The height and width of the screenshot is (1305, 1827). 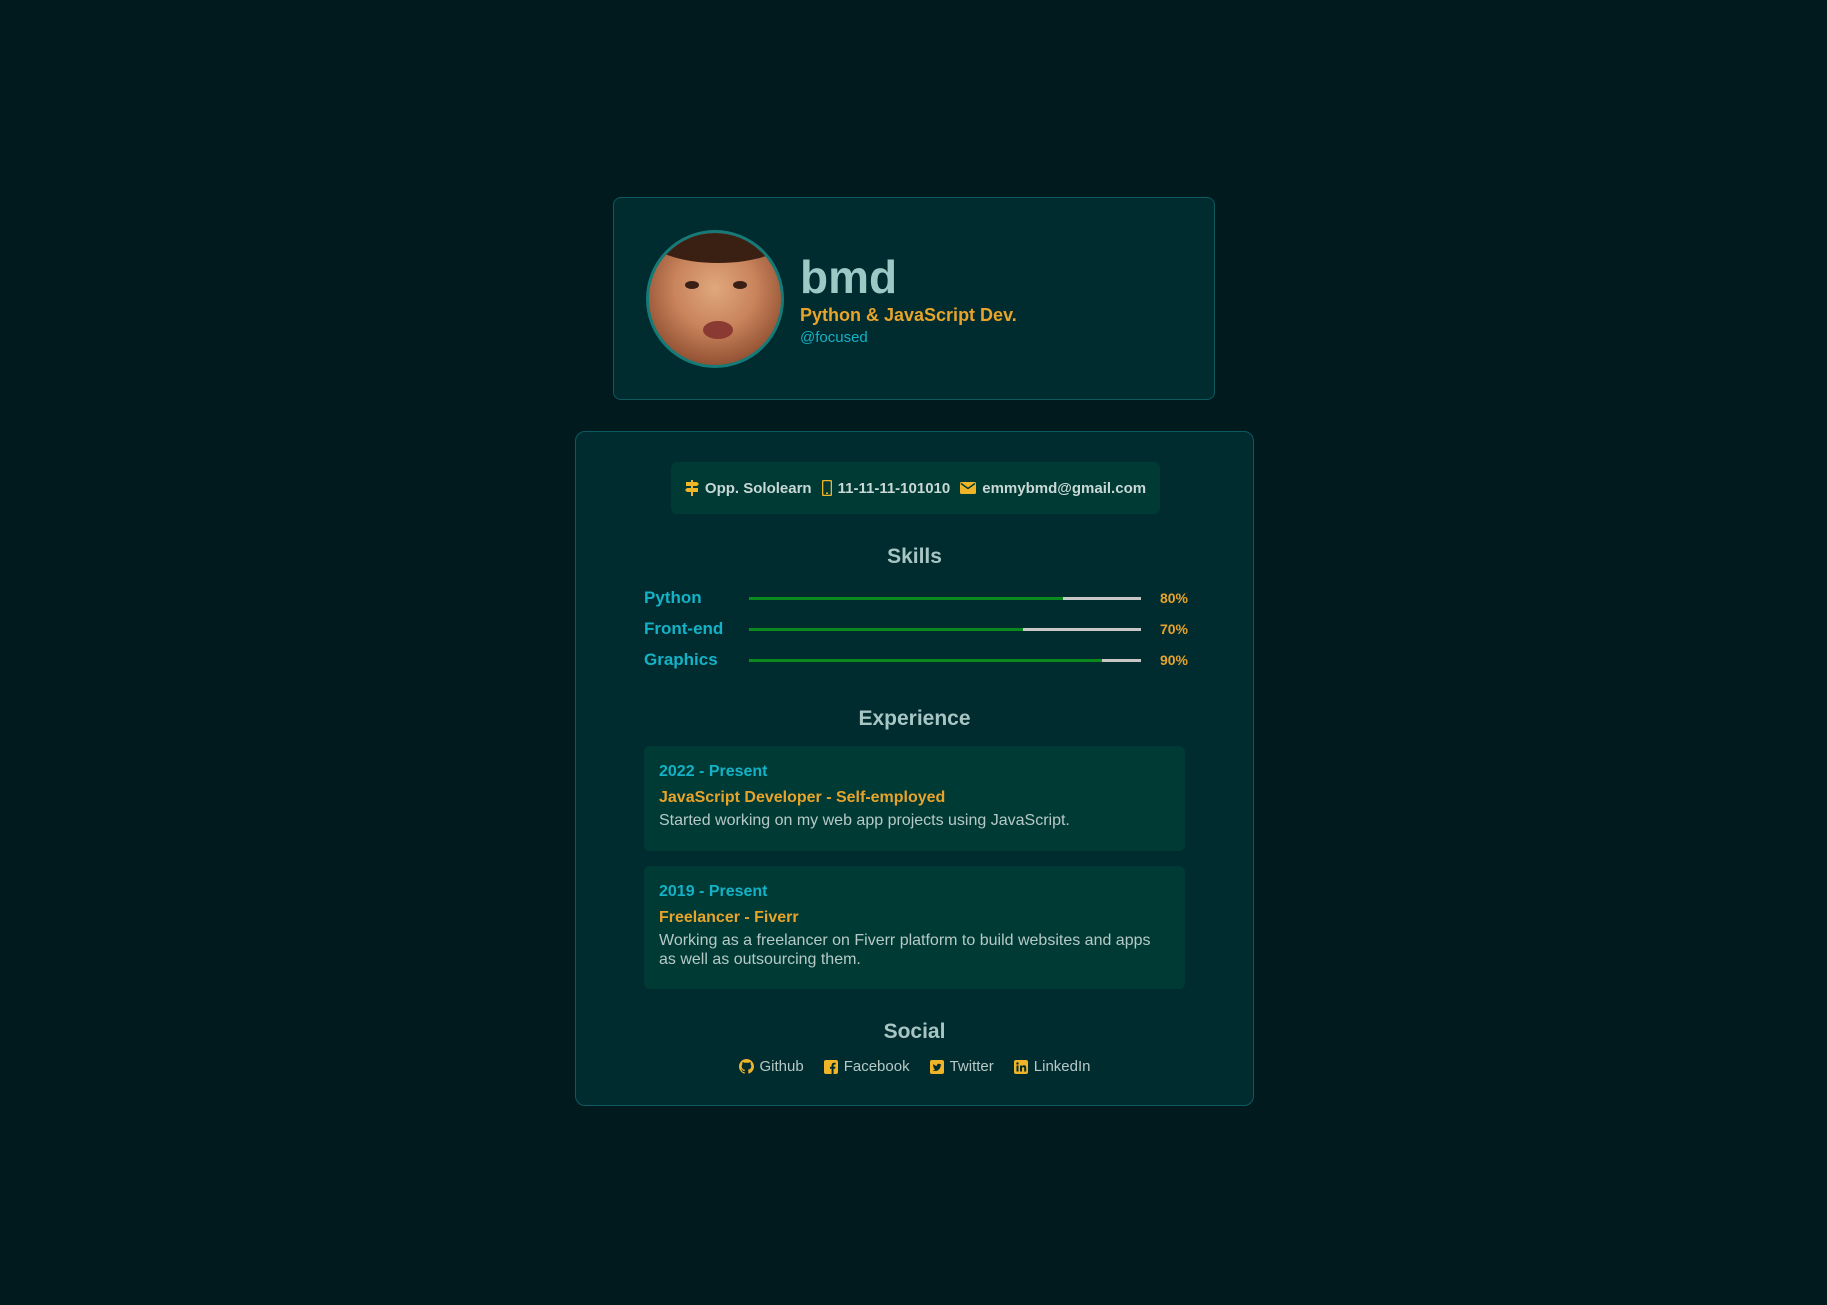 I want to click on contact-location: Opp. Sololearn, so click(x=748, y=488).